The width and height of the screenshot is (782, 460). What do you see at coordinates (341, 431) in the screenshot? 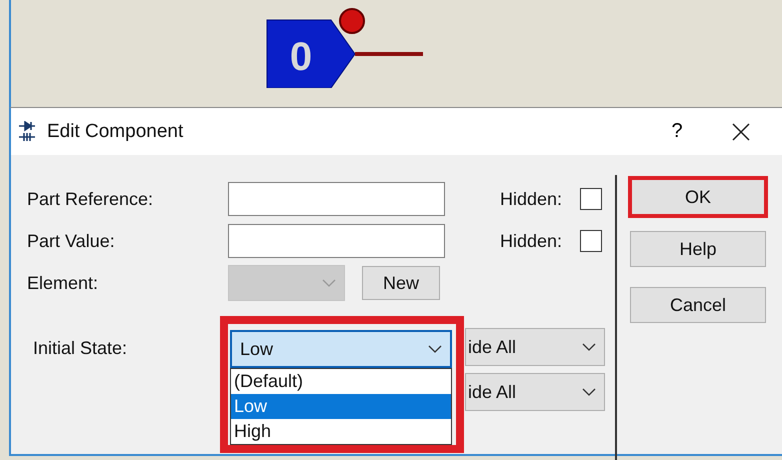
I see `dropdown-option: High` at bounding box center [341, 431].